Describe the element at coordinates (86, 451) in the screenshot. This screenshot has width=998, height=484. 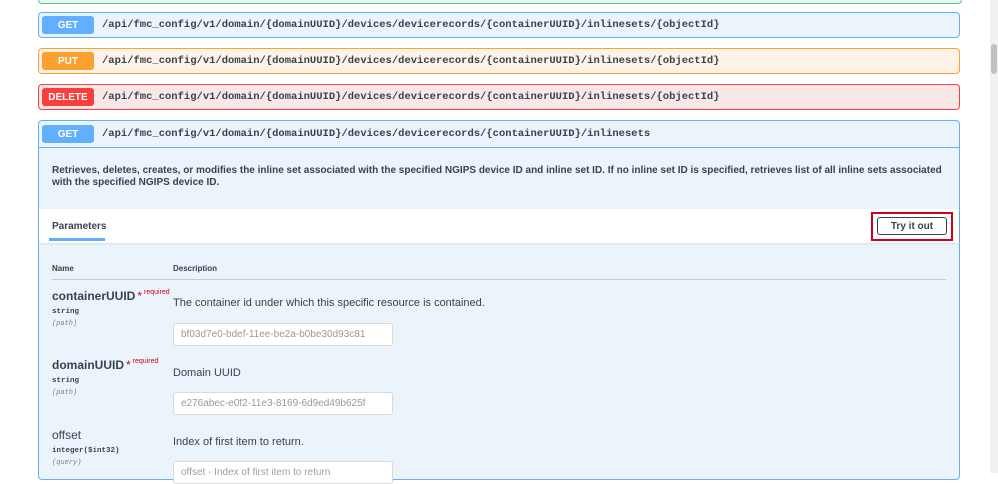
I see `parameter-type: integer($int32)` at that location.